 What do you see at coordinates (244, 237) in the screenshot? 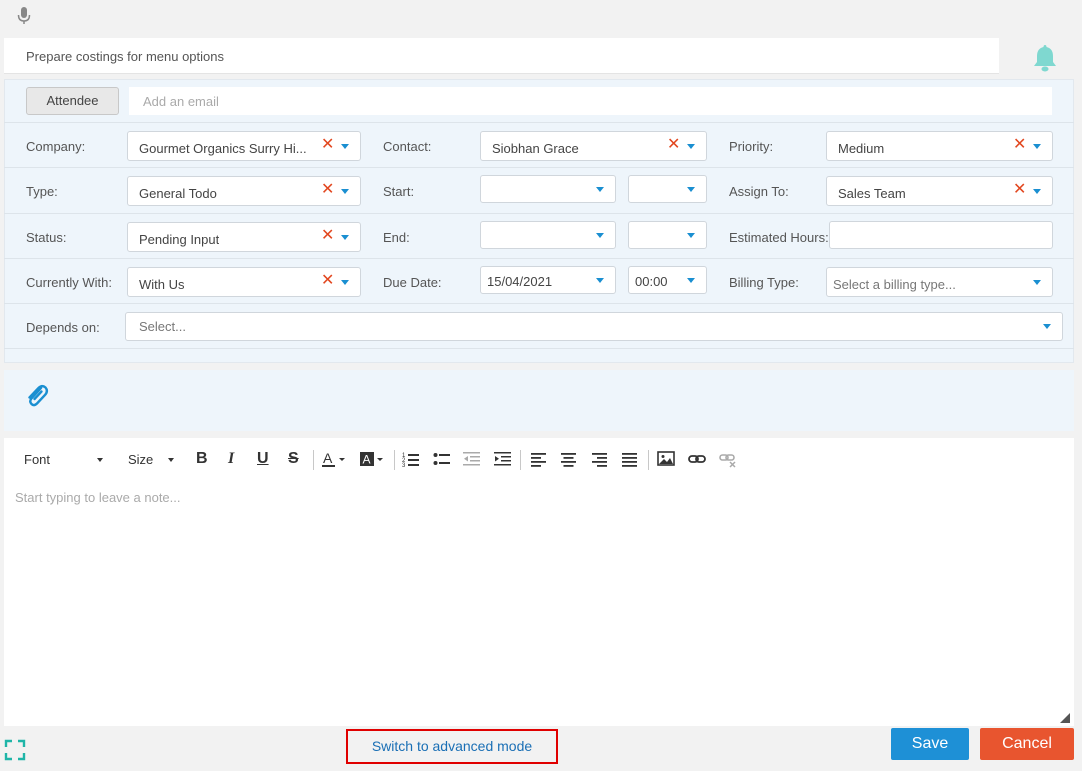
I see `status-select: Pending Input ✕` at bounding box center [244, 237].